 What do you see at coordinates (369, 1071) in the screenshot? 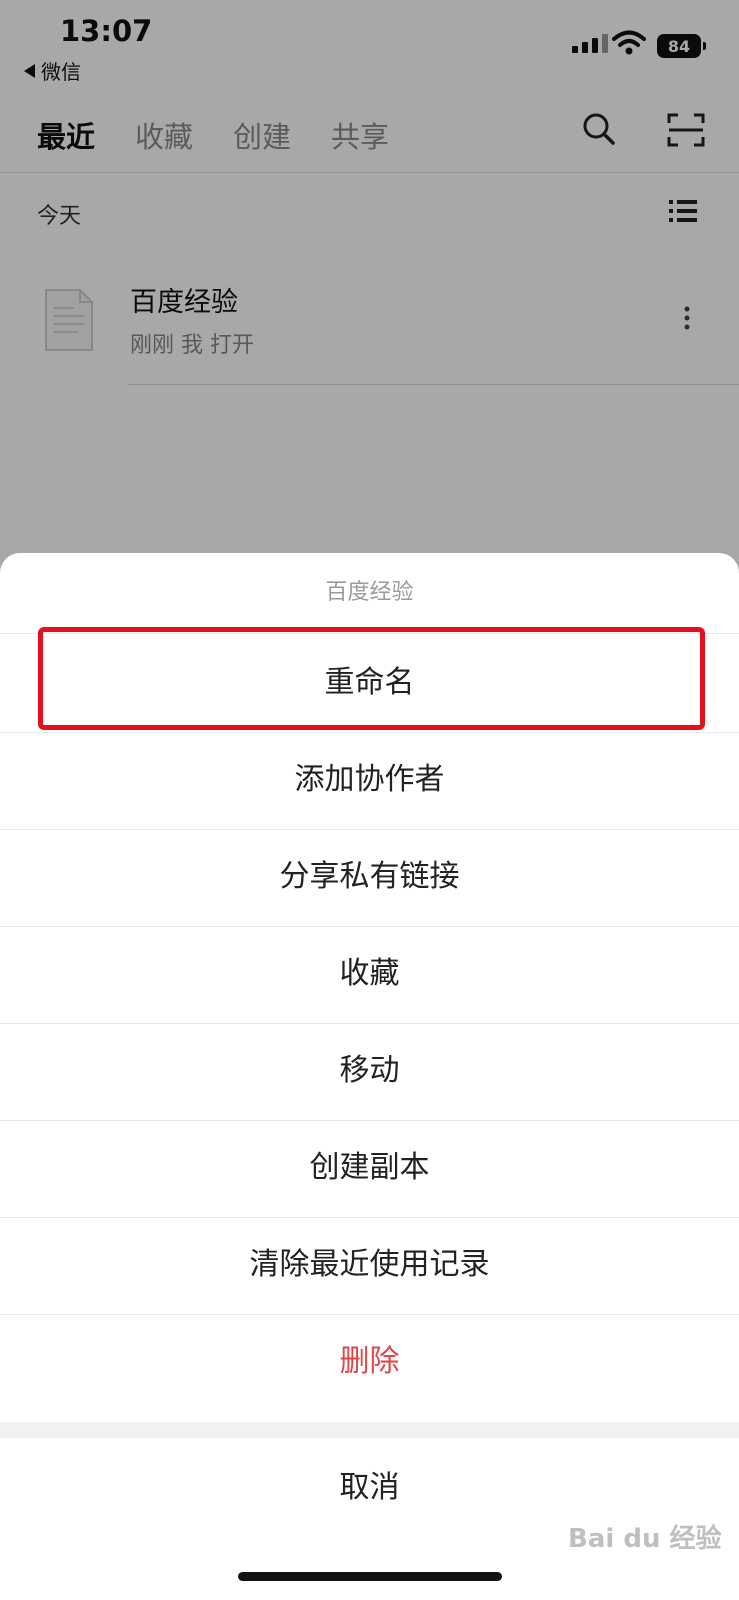
I see `move-button: 移动` at bounding box center [369, 1071].